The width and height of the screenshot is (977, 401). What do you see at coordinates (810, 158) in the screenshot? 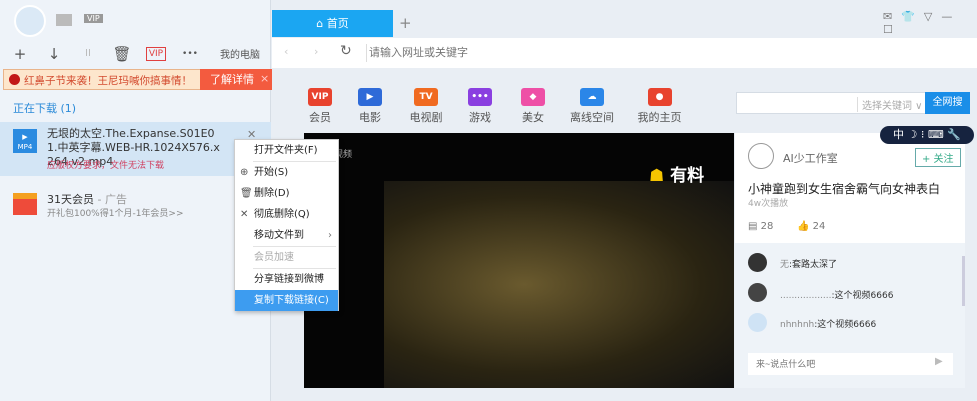
I see `author-name: AI少工作室` at bounding box center [810, 158].